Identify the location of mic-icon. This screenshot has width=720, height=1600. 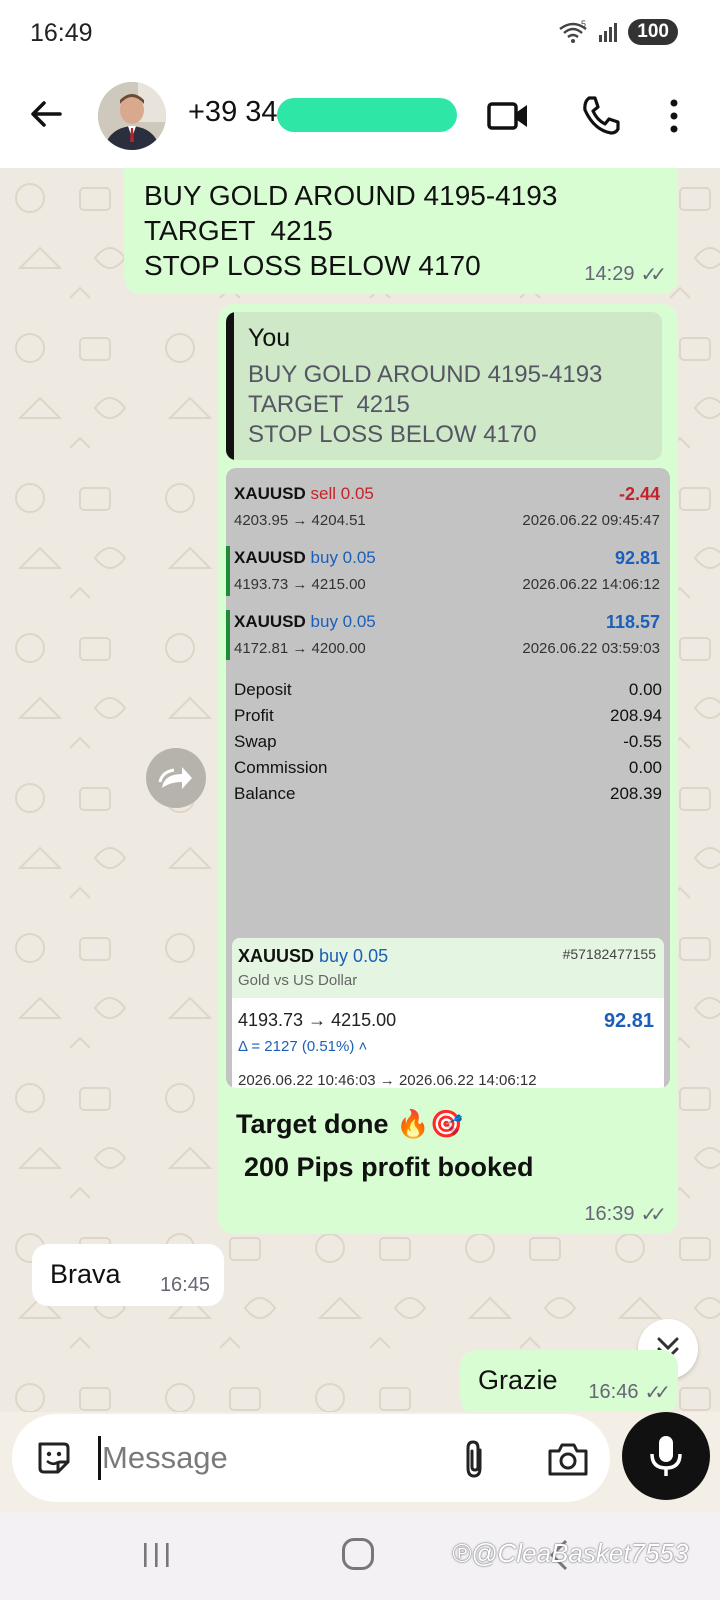
(666, 1456).